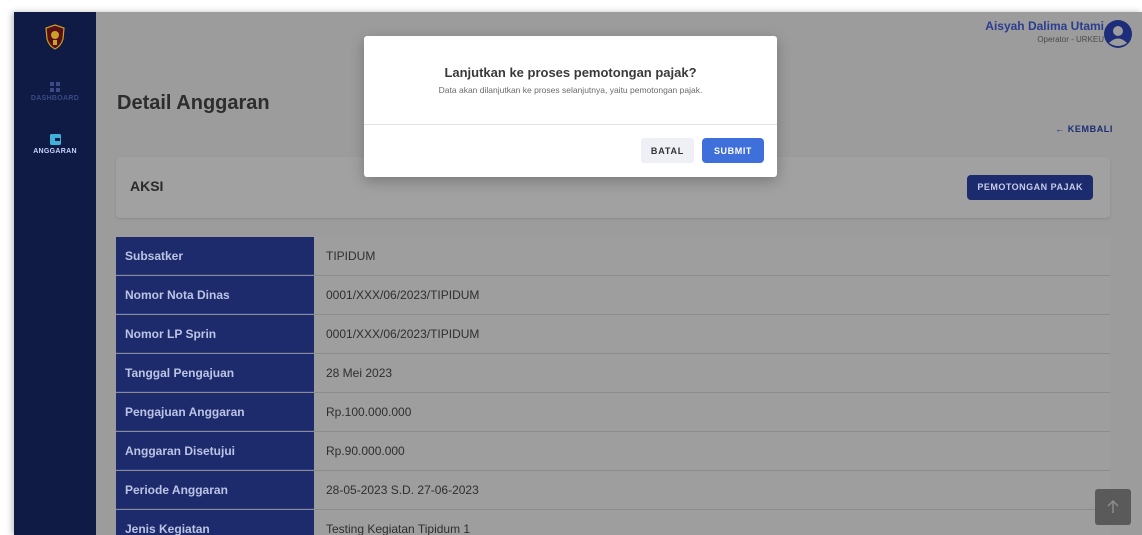 Image resolution: width=1142 pixels, height=535 pixels. Describe the element at coordinates (55, 139) in the screenshot. I see `wallet-icon` at that location.